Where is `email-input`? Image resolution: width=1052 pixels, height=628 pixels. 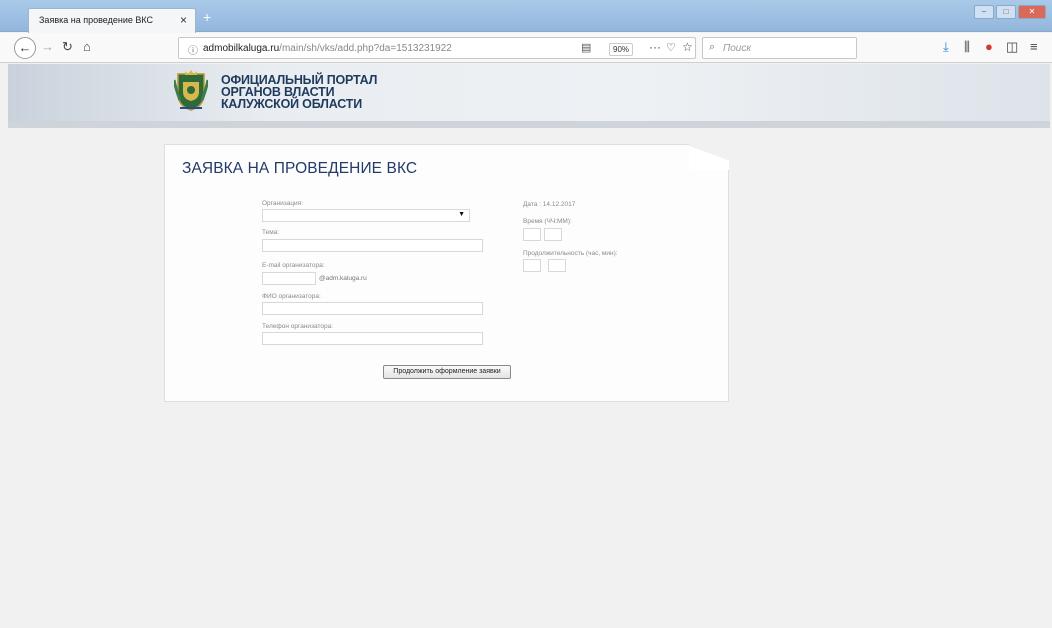
email-input is located at coordinates (289, 278).